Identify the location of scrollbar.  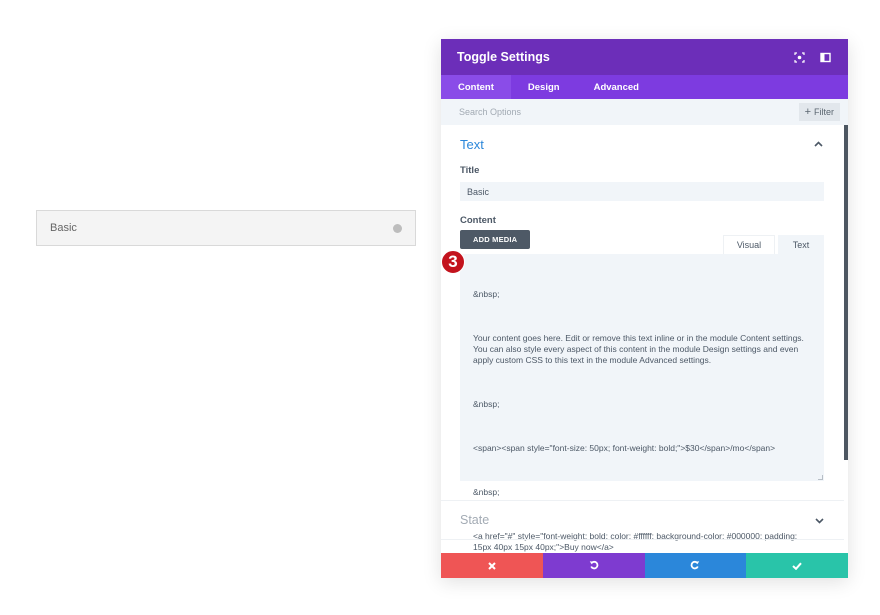
(846, 292).